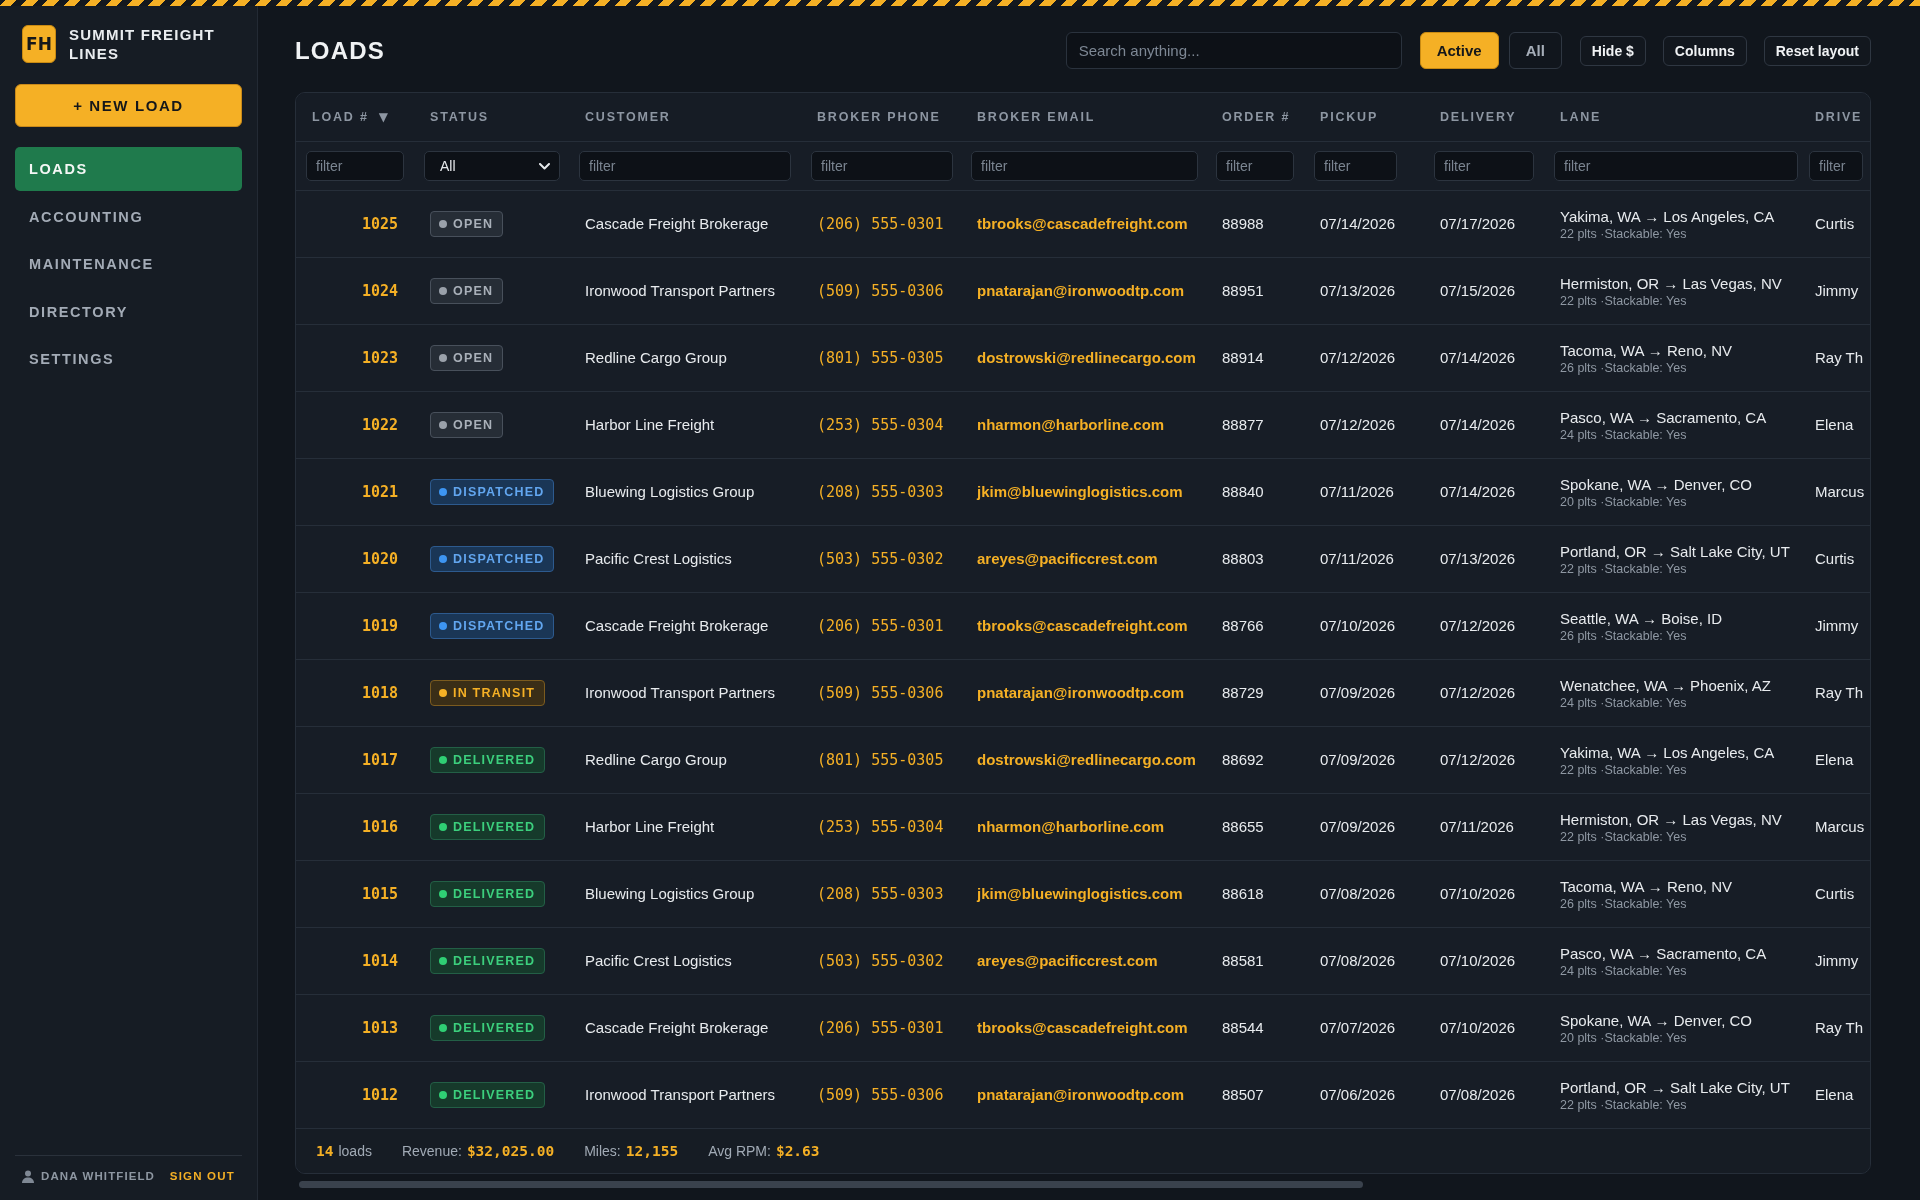  I want to click on load-number-link: 1023, so click(392, 358).